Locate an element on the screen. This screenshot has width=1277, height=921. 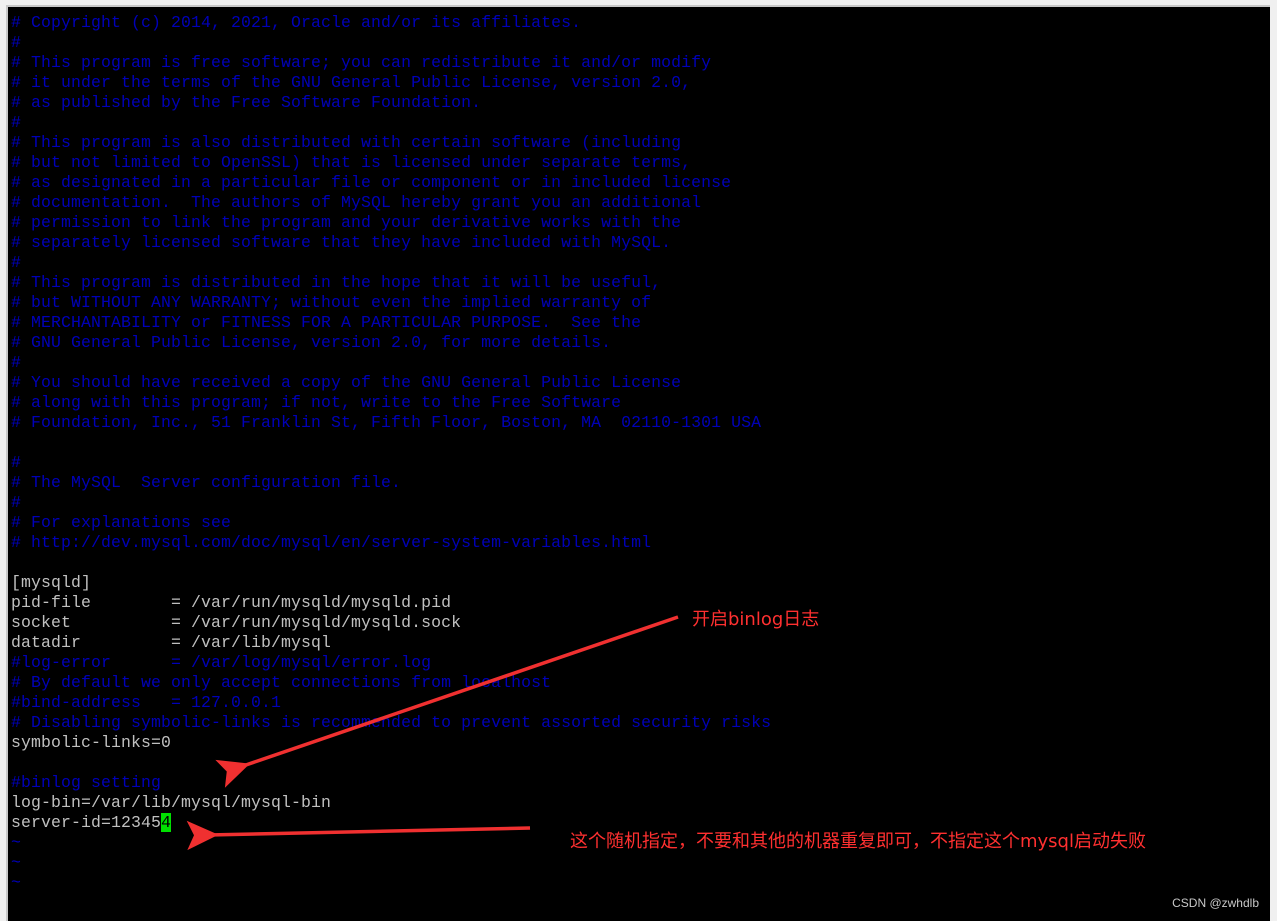
arrow-to-binlog-setting is located at coordinates (447, 701).